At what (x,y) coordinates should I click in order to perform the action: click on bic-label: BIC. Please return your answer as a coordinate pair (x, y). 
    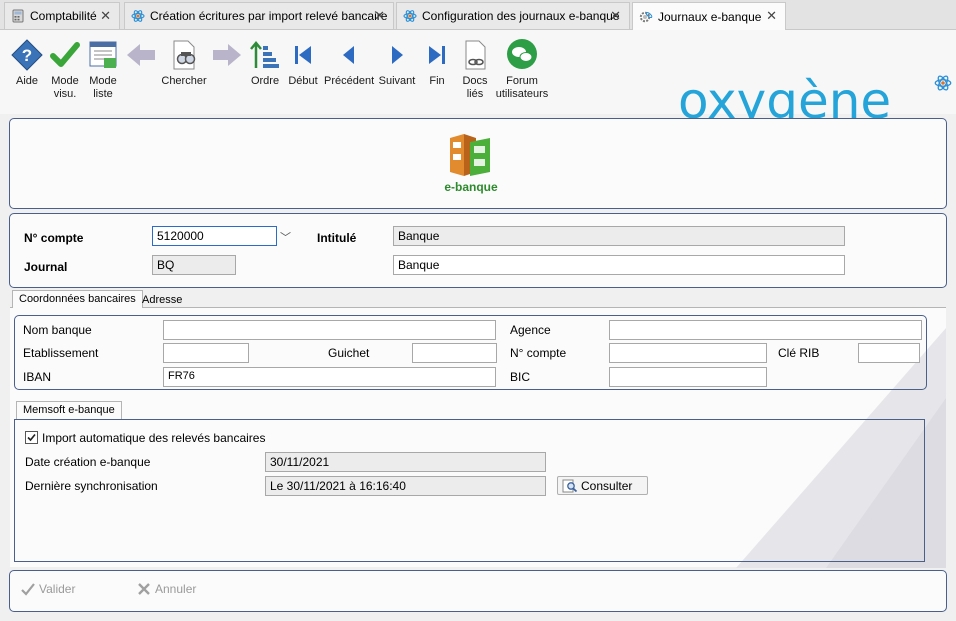
    Looking at the image, I should click on (520, 377).